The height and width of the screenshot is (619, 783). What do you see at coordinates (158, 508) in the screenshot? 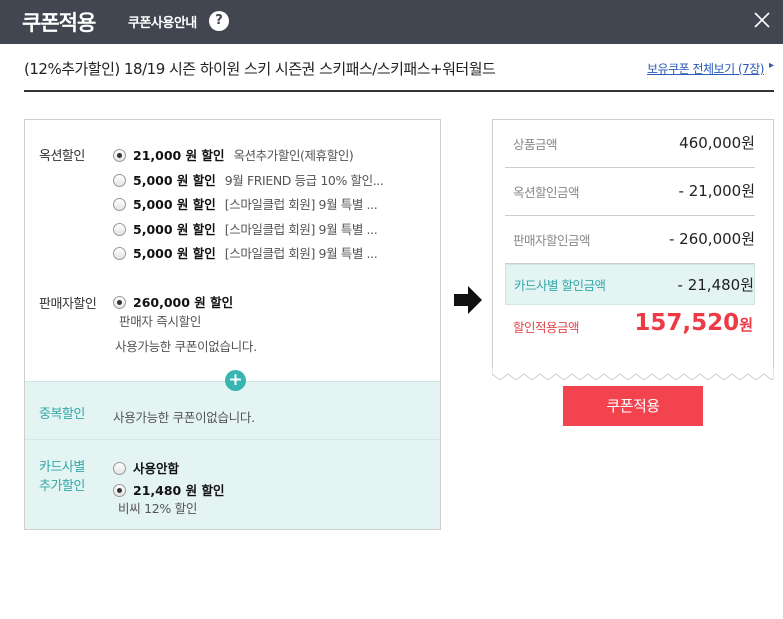
I see `card-coupon-desc: 비씨 12% 할인` at bounding box center [158, 508].